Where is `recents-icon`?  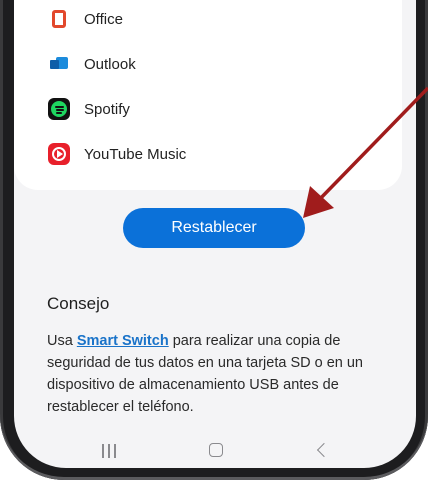
recents-icon is located at coordinates (109, 451).